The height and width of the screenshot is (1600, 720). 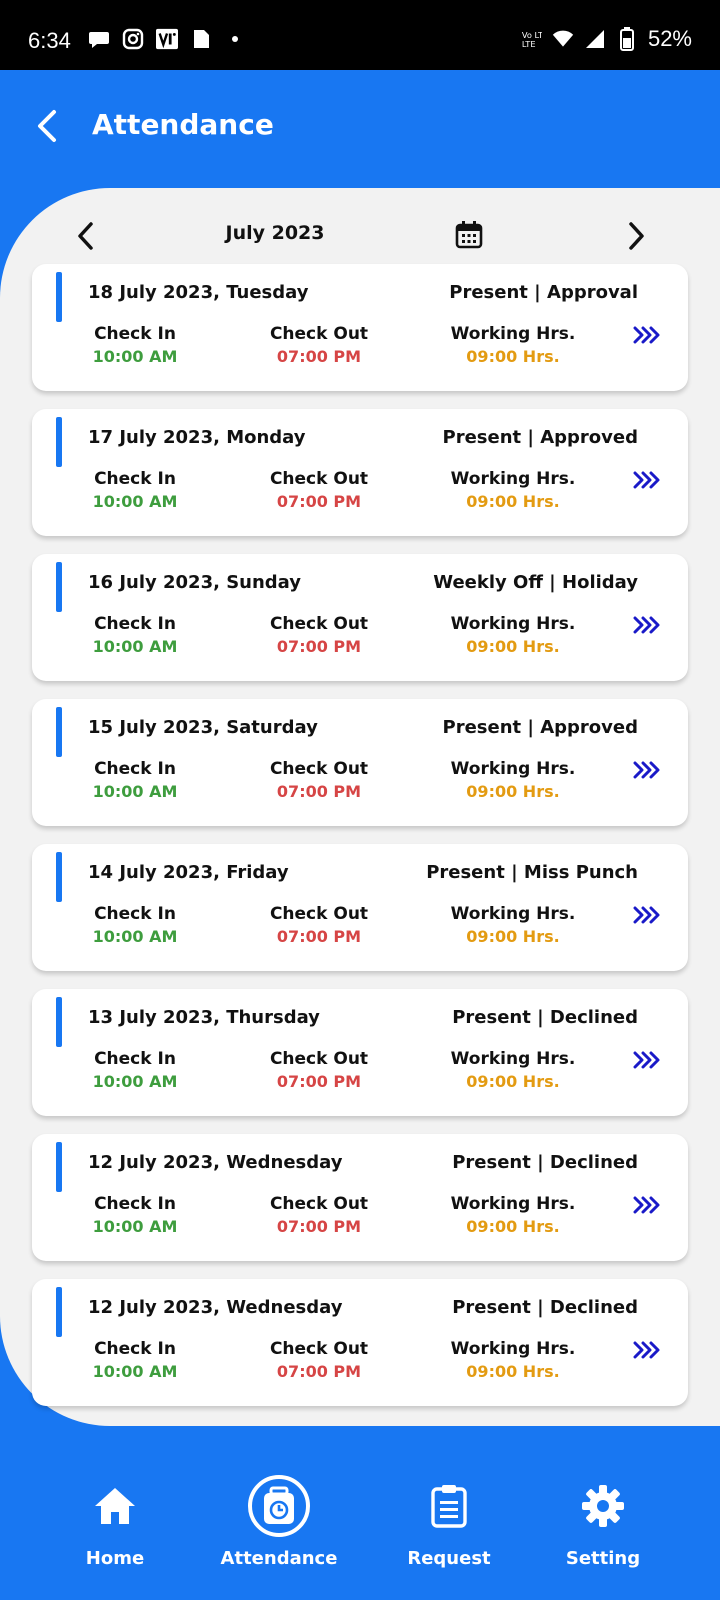 I want to click on nav-setting: Setting, so click(x=603, y=1521).